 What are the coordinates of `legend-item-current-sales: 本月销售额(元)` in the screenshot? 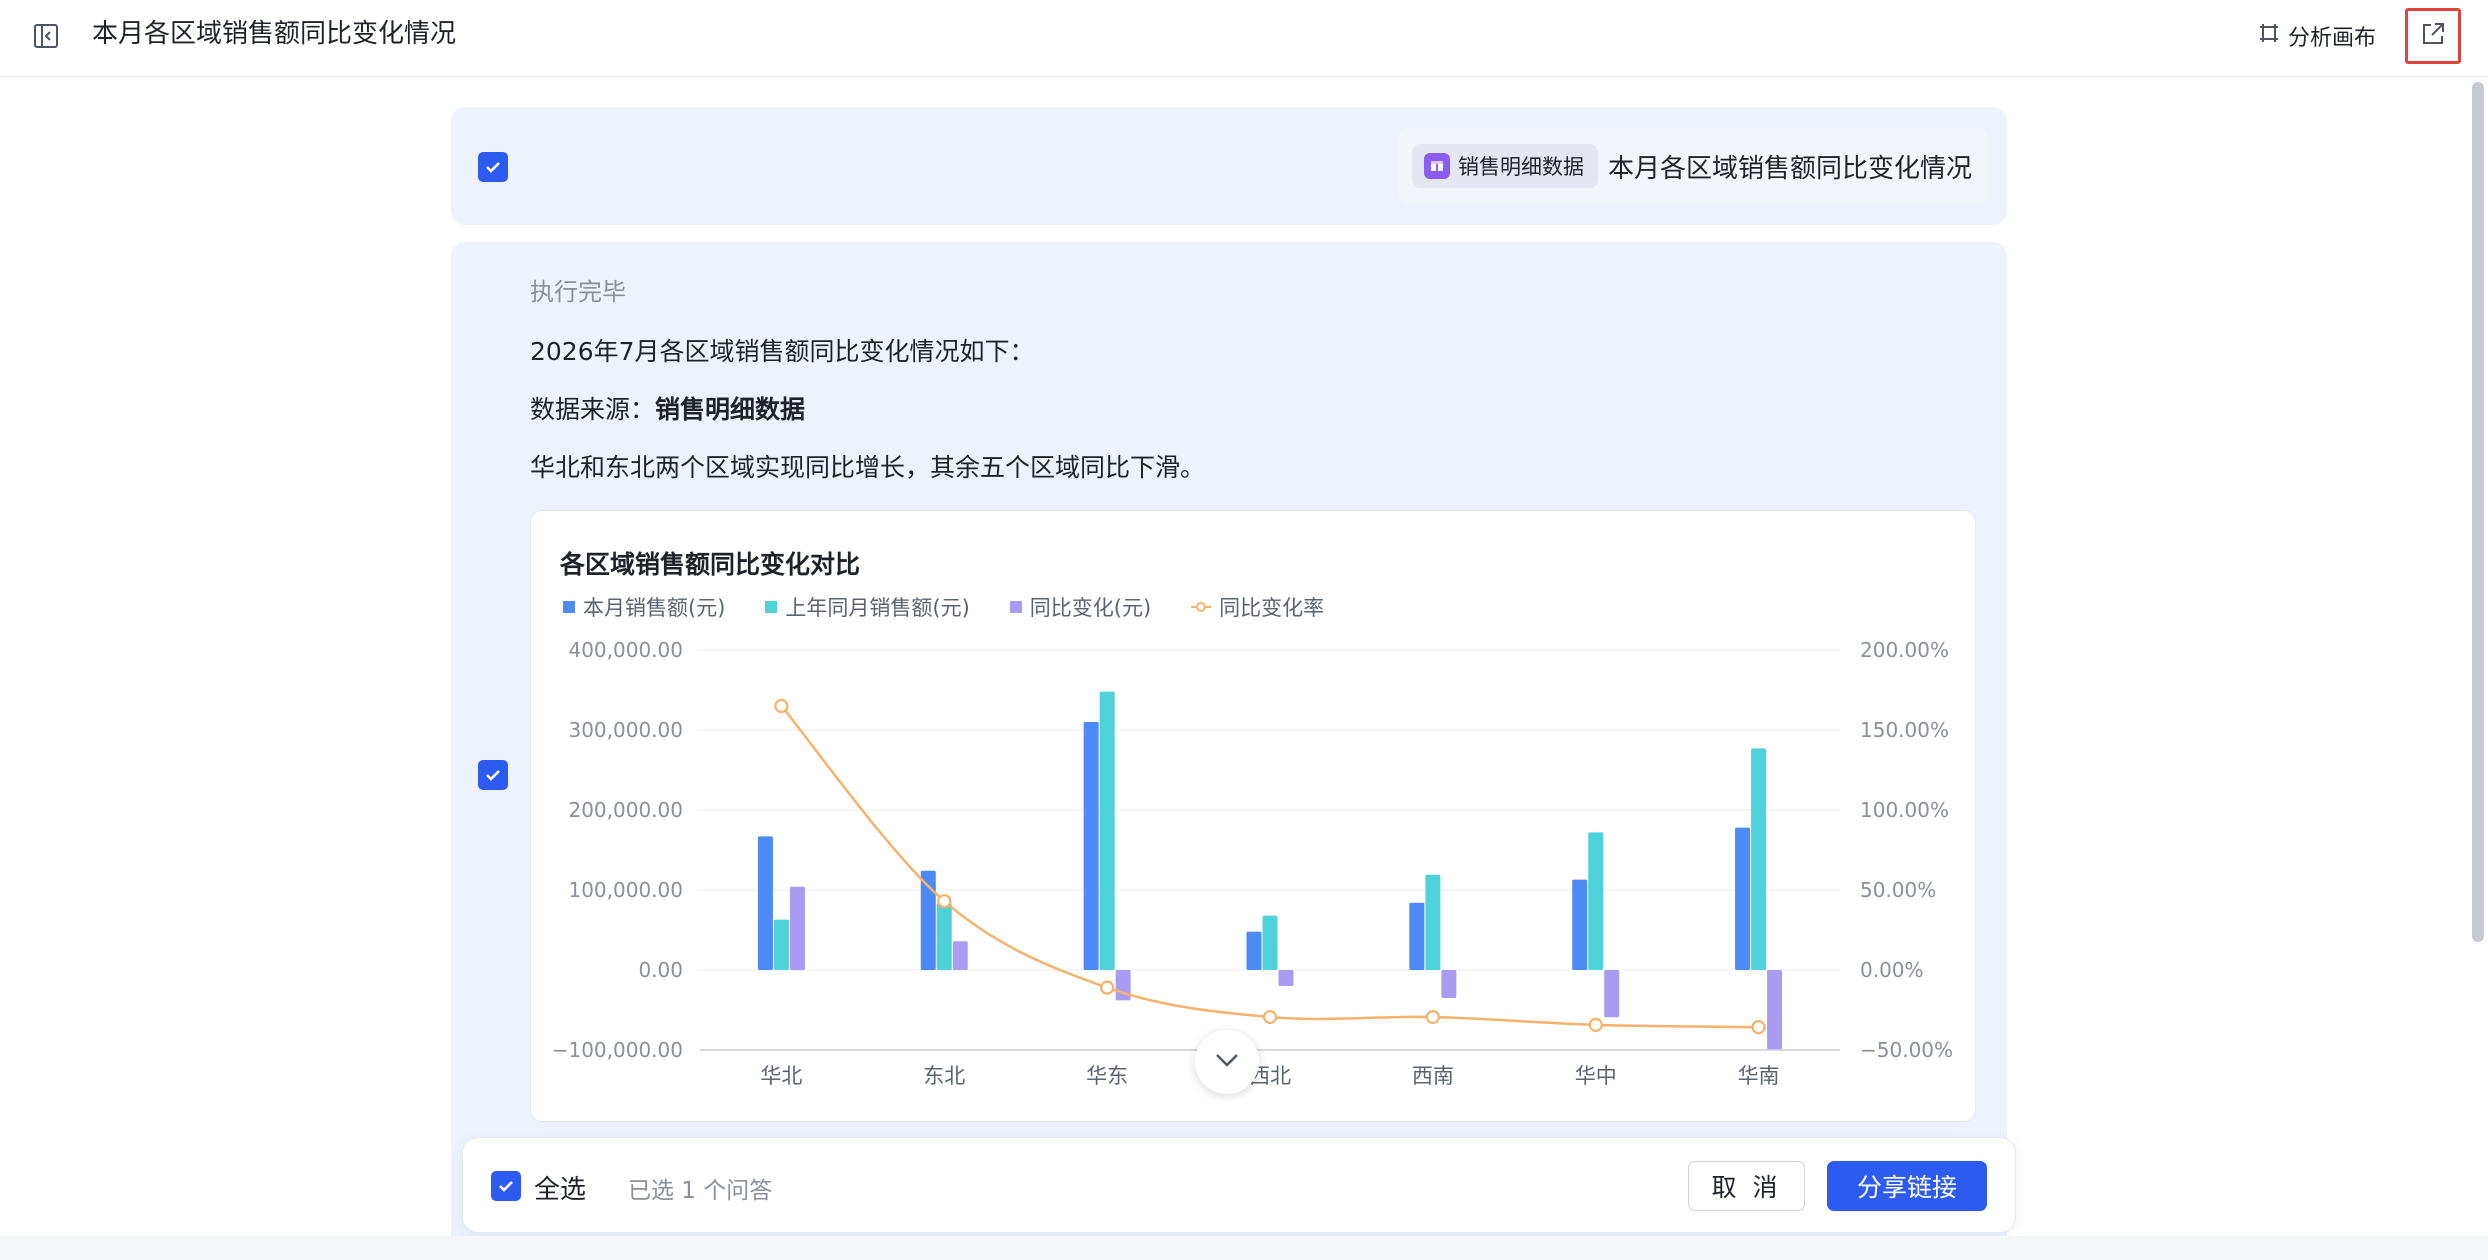 It's located at (644, 607).